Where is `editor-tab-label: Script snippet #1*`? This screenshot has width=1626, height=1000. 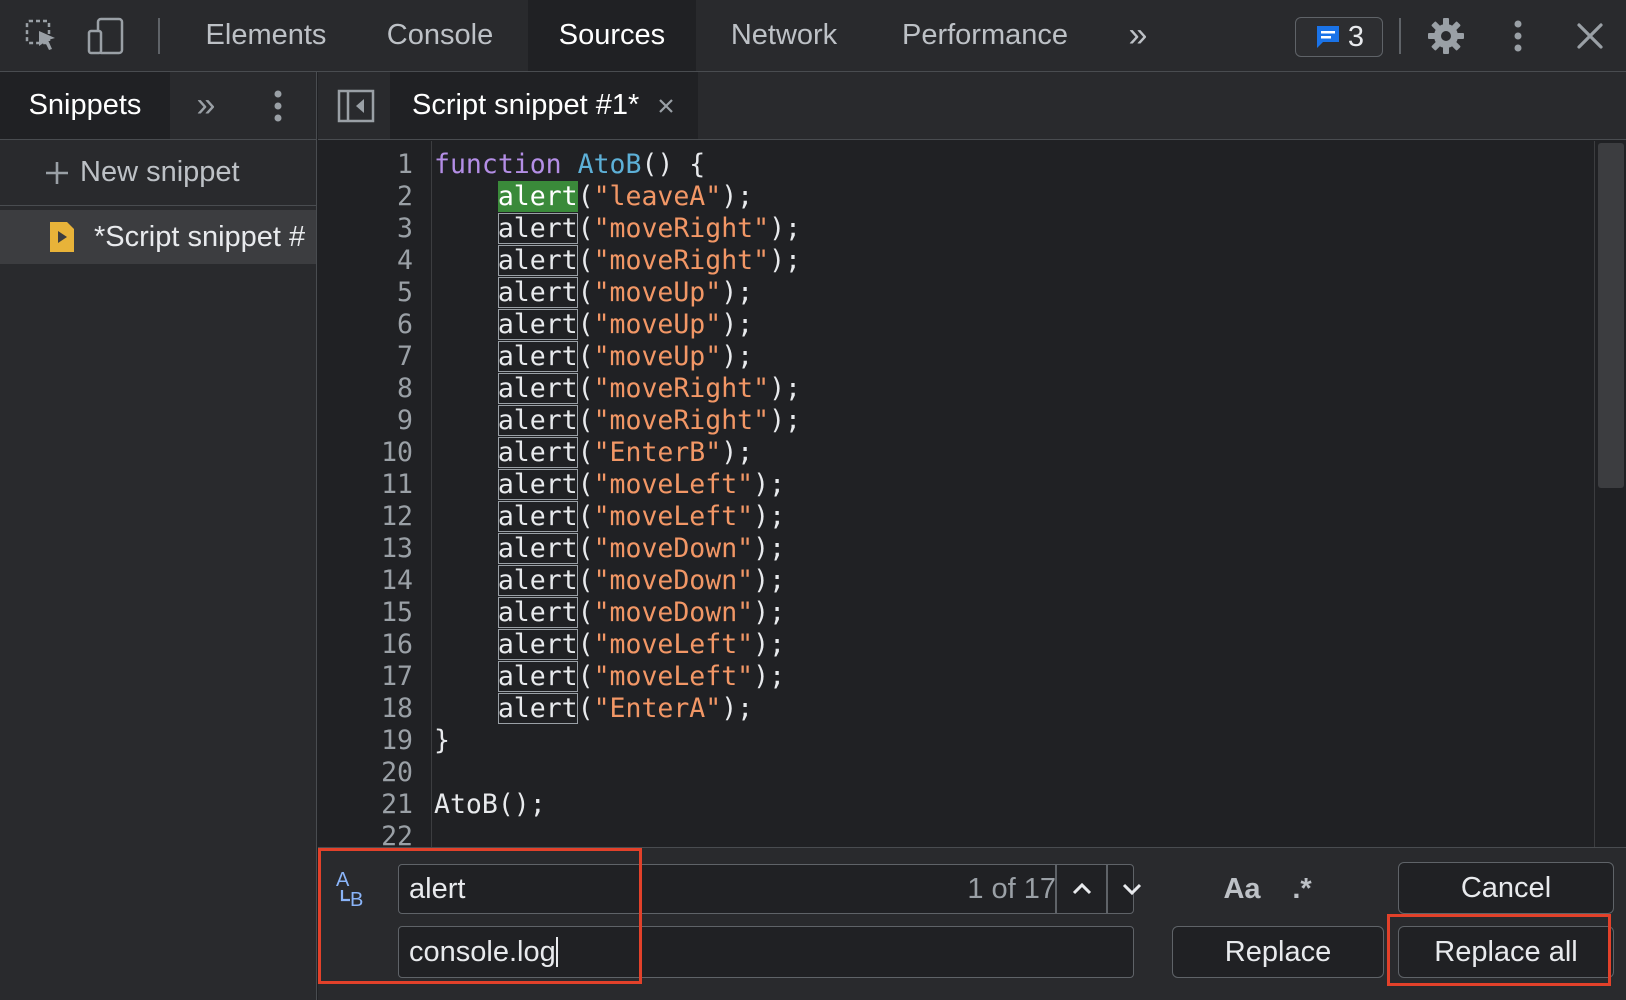
editor-tab-label: Script snippet #1* is located at coordinates (526, 105).